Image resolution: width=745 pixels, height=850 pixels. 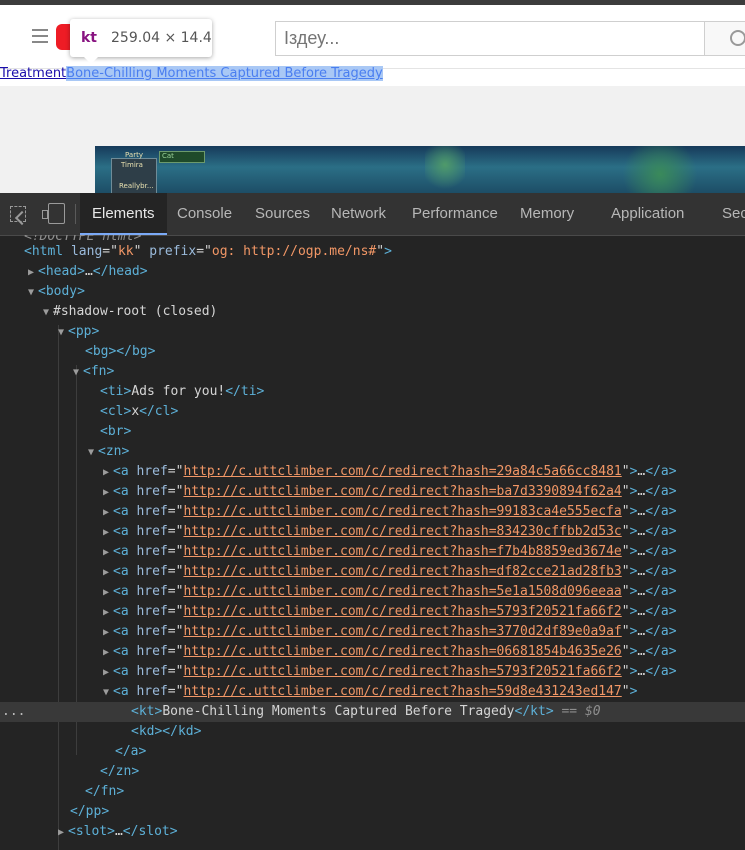 I want to click on game-party-label: Party, so click(x=134, y=155).